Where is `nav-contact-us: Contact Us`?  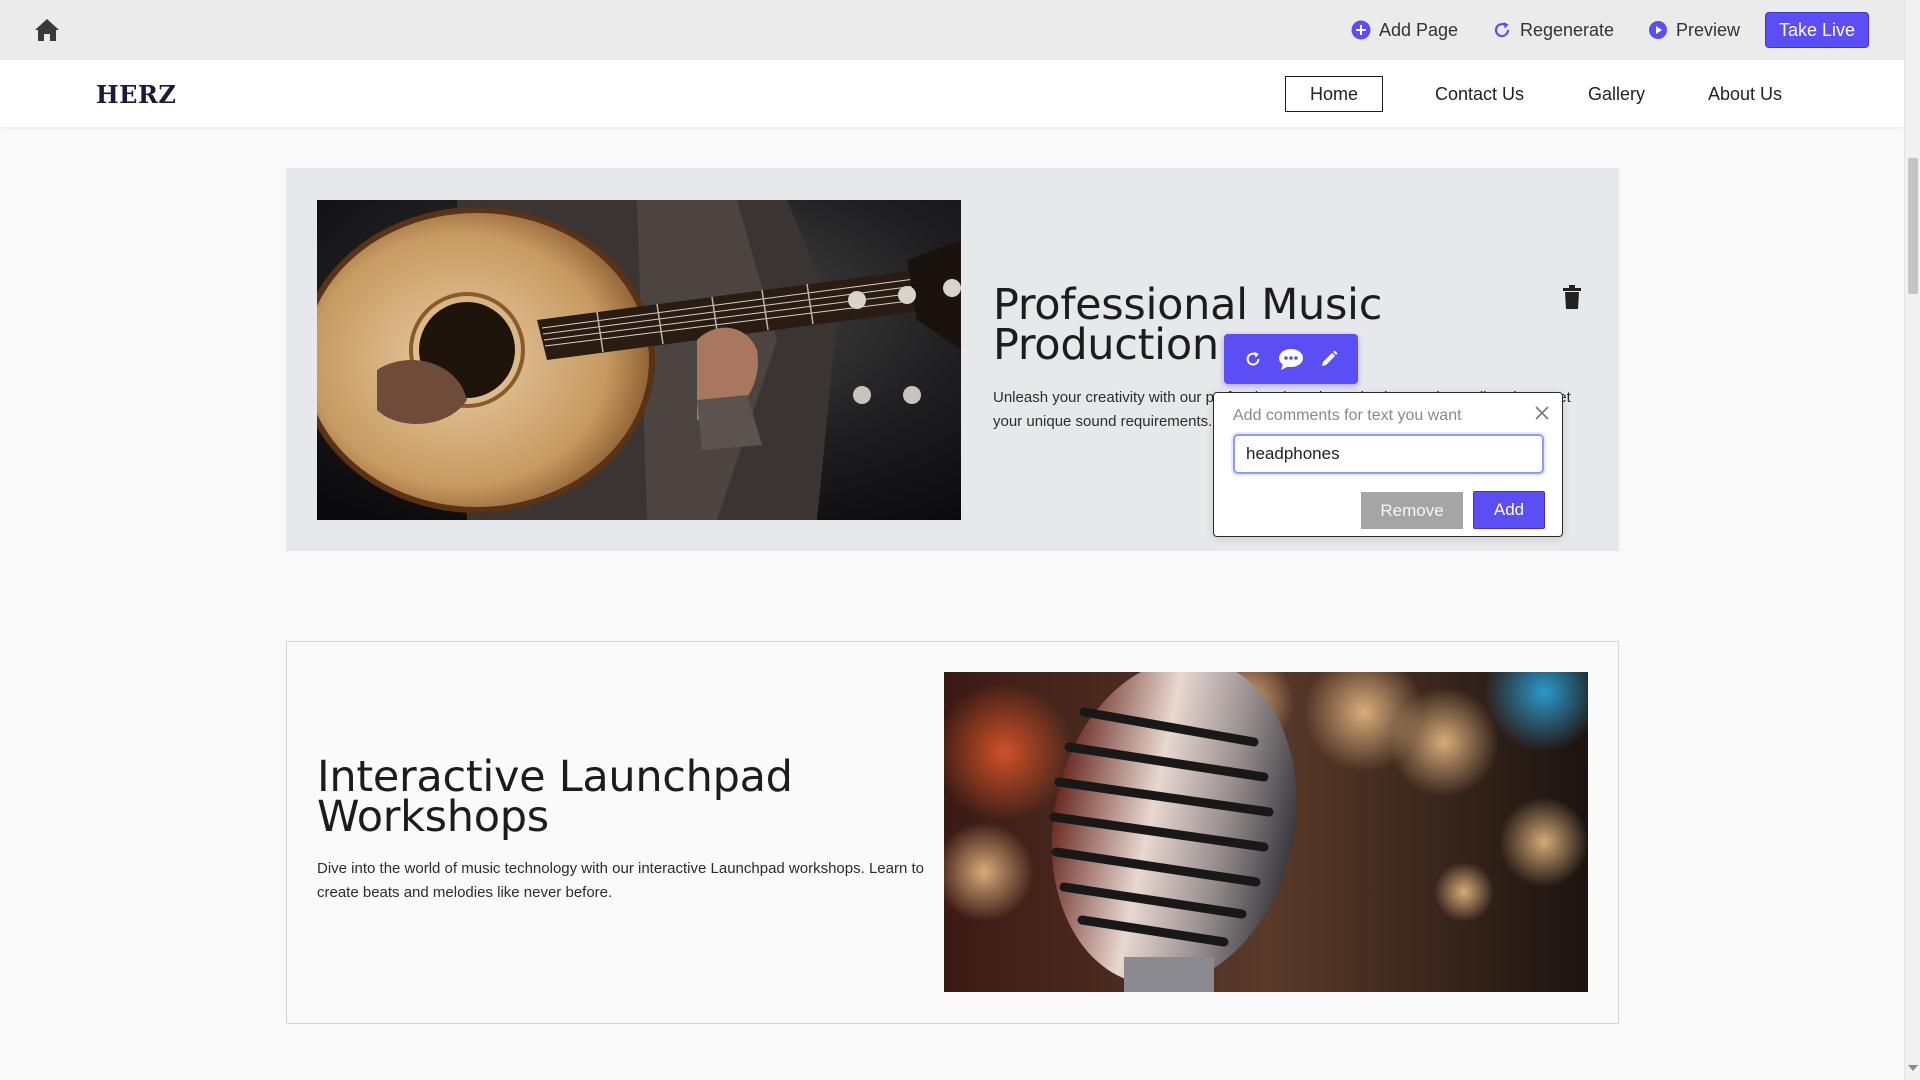
nav-contact-us: Contact Us is located at coordinates (1479, 94).